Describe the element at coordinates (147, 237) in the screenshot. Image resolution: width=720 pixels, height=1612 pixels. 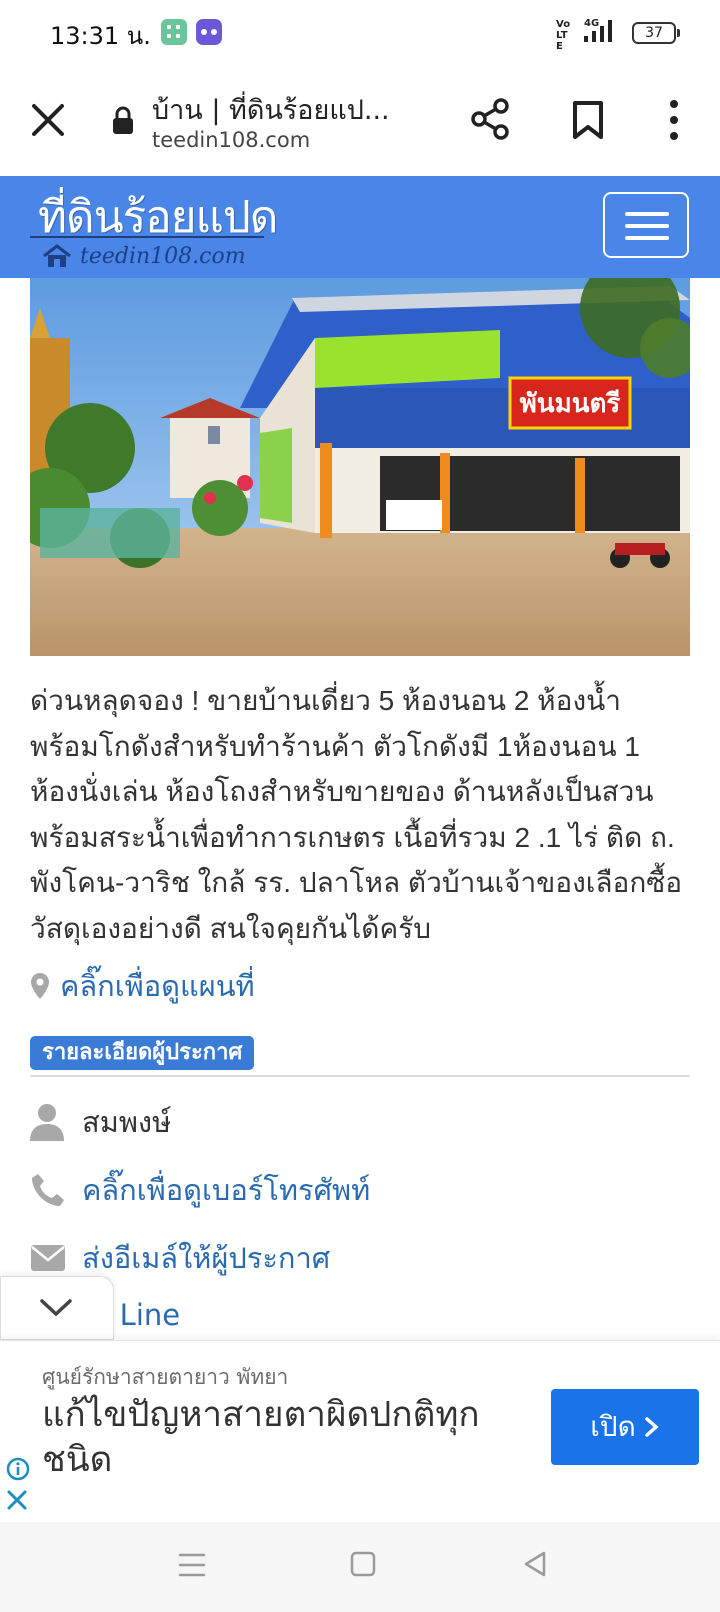
I see `logo-underline` at that location.